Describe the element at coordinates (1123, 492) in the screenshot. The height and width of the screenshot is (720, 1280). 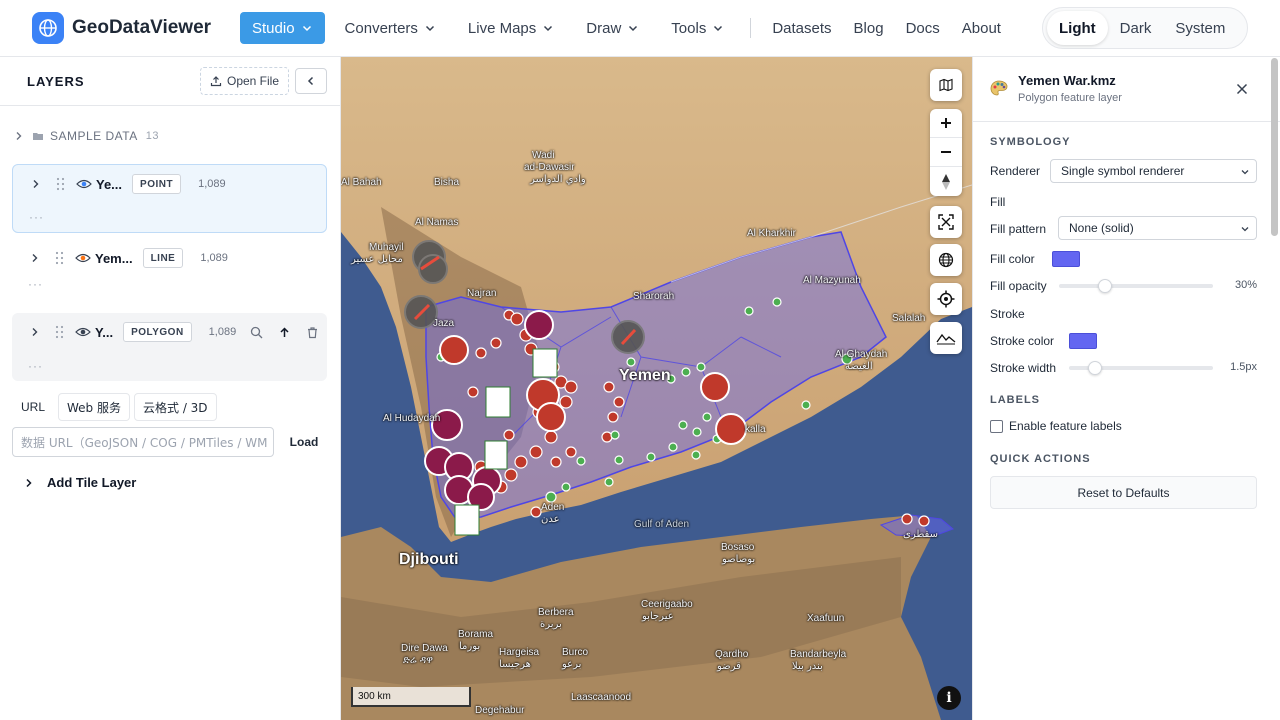
I see `reset-defaults-button: Reset to Defaults` at that location.